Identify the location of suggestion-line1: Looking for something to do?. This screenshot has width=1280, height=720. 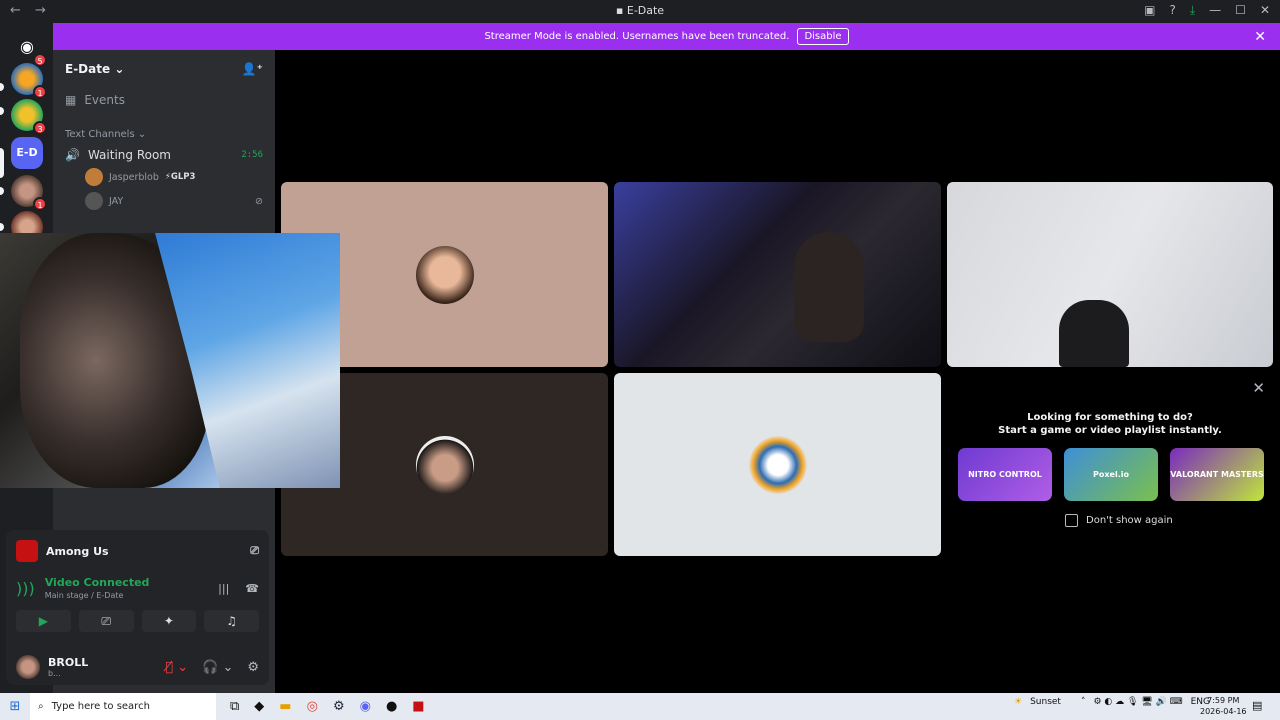
(1110, 417).